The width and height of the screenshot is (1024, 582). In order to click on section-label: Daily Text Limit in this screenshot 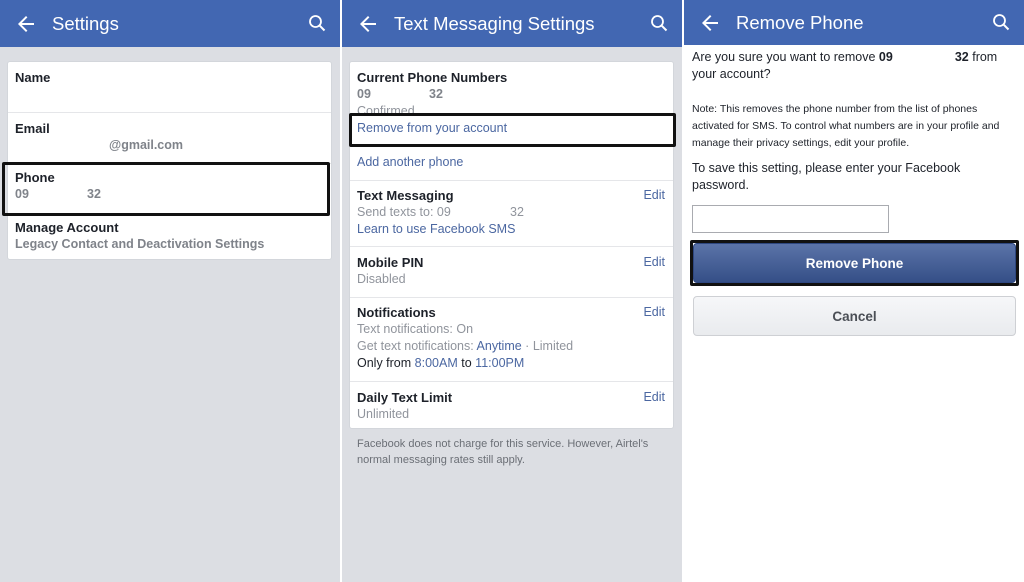, I will do `click(405, 397)`.